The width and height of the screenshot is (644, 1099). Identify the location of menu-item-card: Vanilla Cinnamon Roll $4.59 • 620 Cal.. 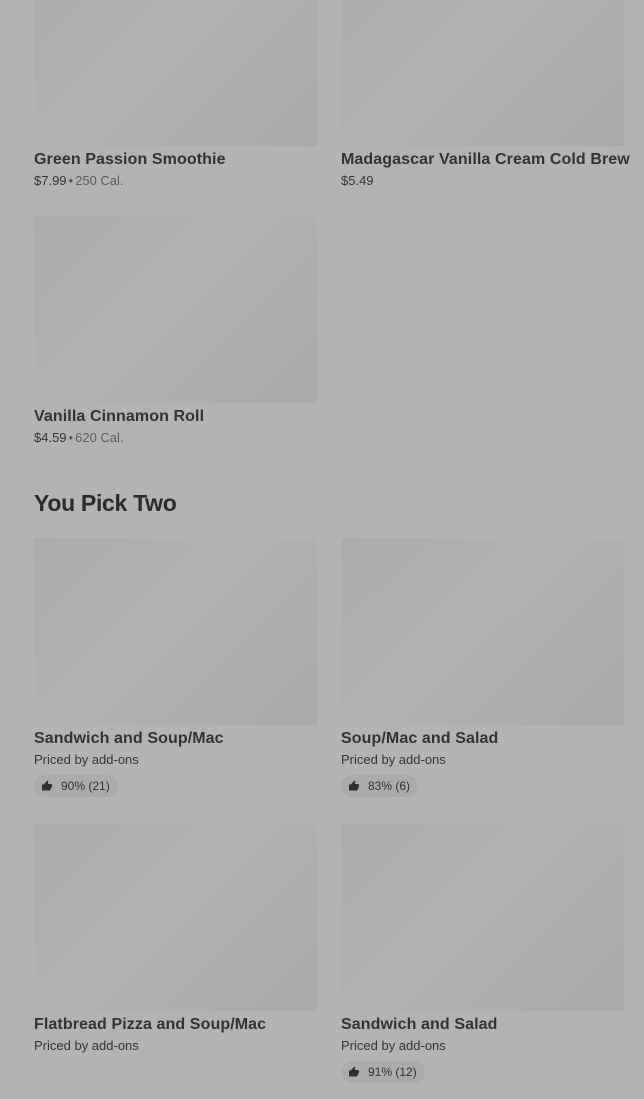
(175, 331).